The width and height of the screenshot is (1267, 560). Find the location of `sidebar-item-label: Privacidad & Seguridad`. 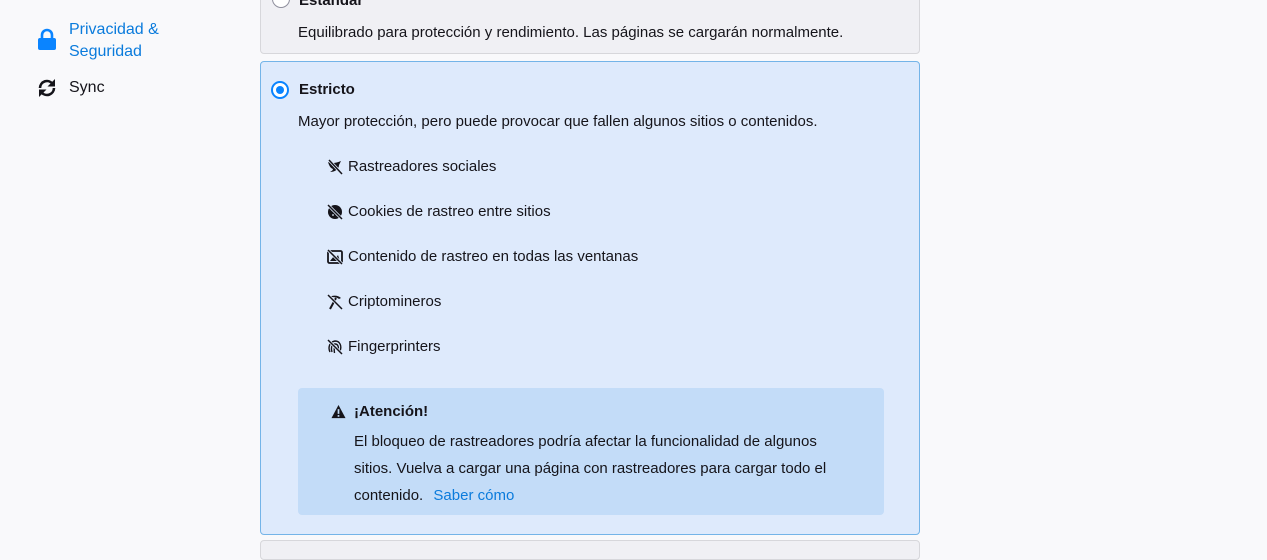

sidebar-item-label: Privacidad & Seguridad is located at coordinates (114, 41).